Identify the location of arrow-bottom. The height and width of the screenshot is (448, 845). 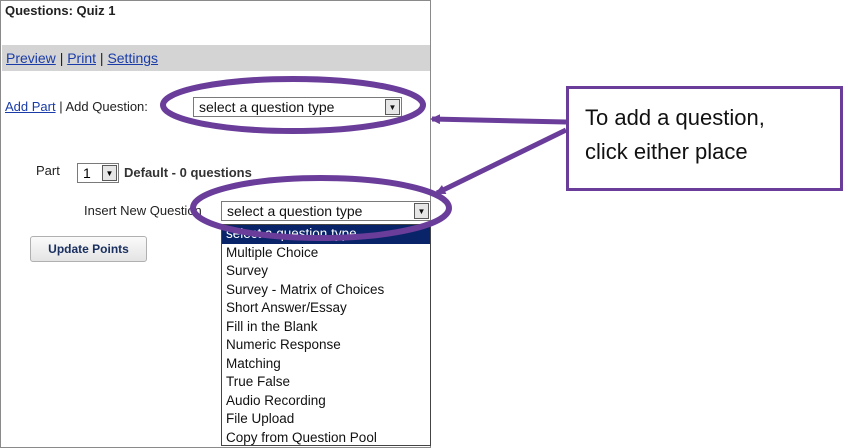
(501, 161).